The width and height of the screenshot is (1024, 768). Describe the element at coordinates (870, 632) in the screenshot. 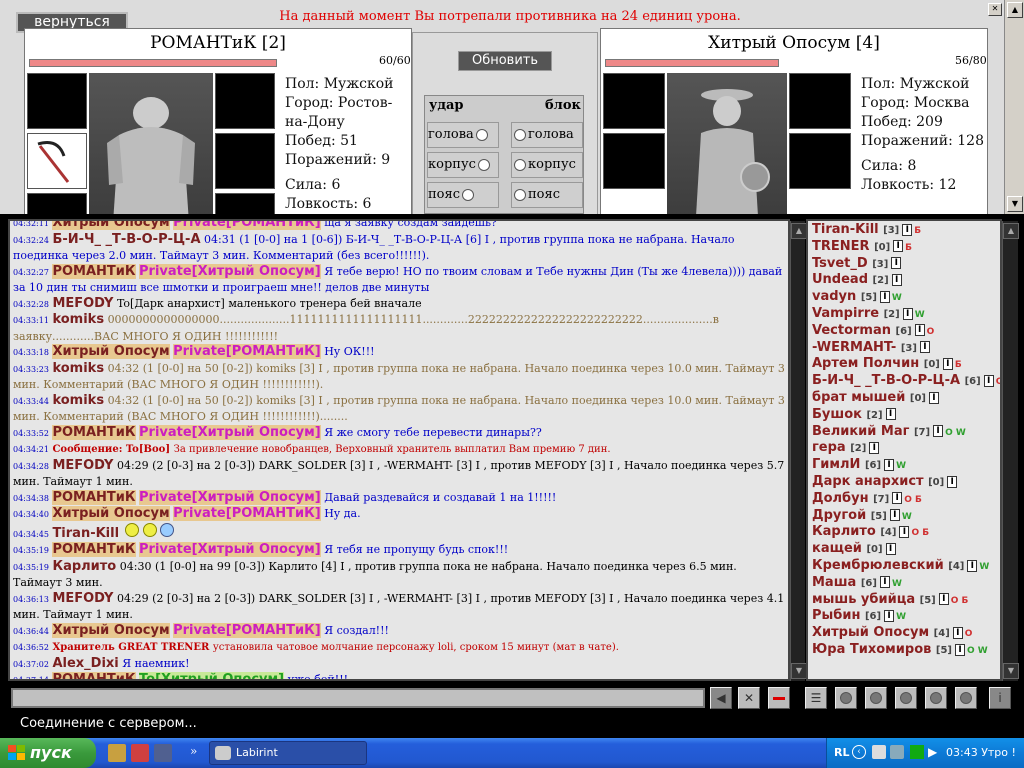

I see `user-name: Хитрый Опосум` at that location.